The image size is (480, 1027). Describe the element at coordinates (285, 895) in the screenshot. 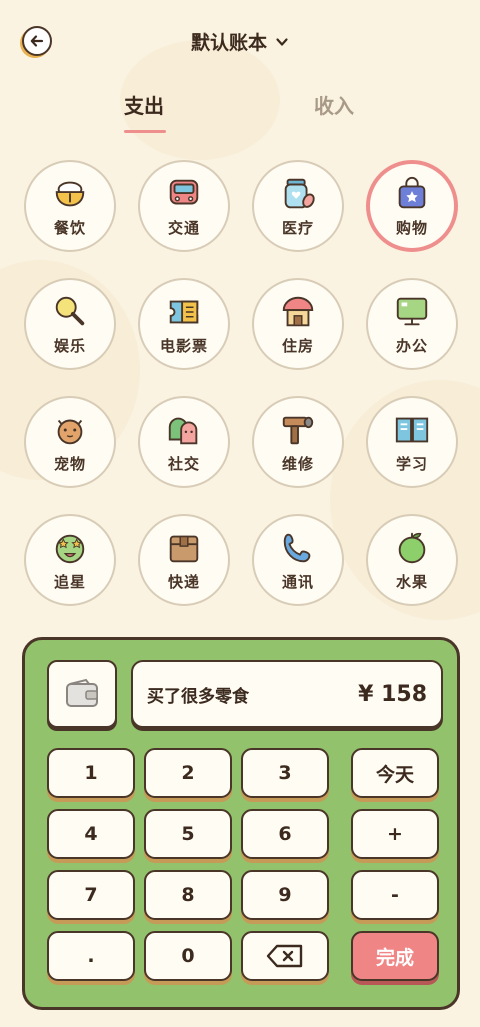

I see `key-9: 9` at that location.